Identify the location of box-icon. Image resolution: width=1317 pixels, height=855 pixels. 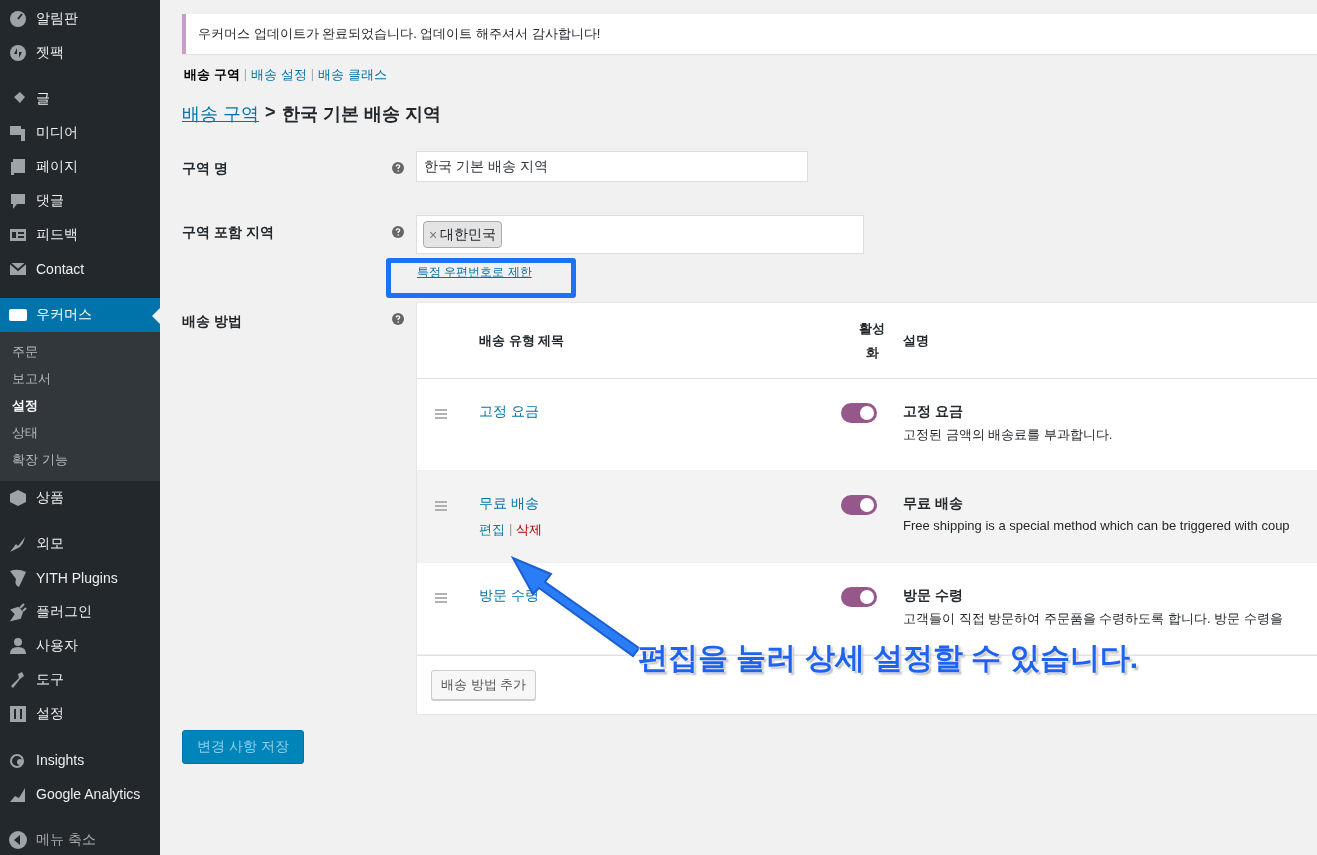
(18, 498).